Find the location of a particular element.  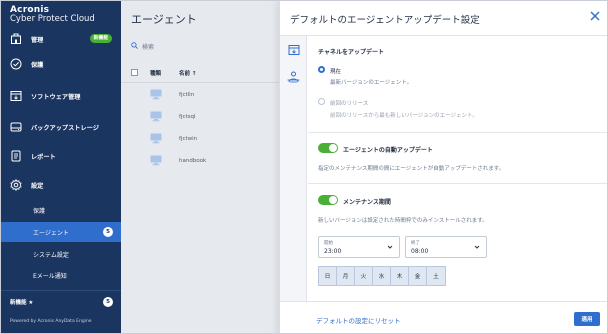

column-header-name: 名前 ↑ is located at coordinates (188, 73).